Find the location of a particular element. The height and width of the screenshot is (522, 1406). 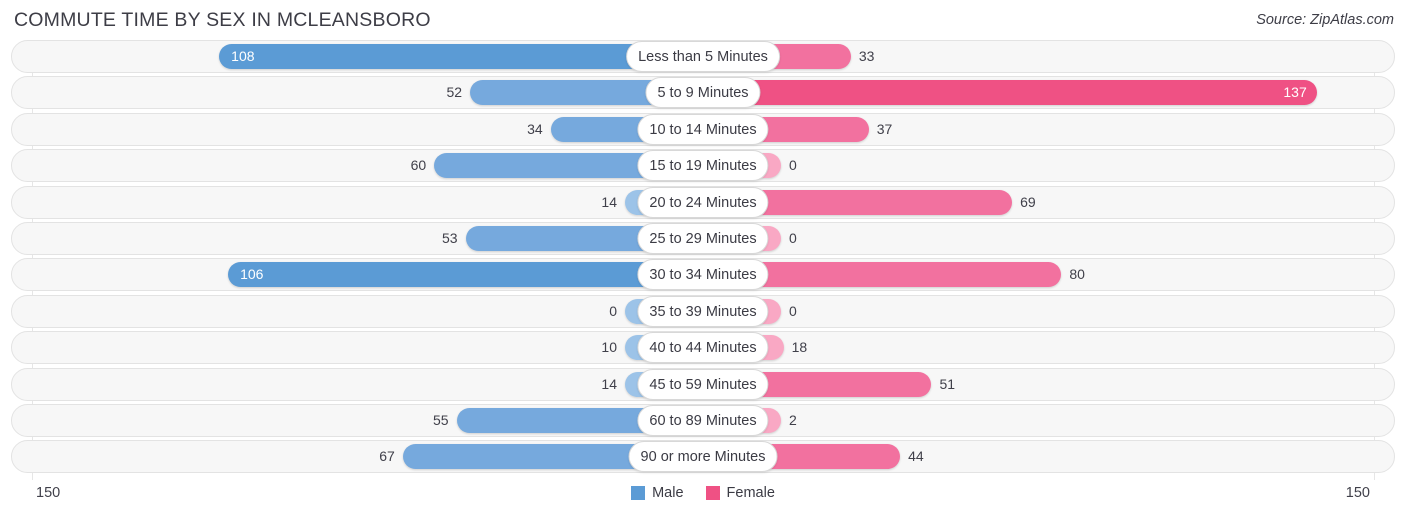

category-label-pill: 90 or more Minutes is located at coordinates (703, 457).